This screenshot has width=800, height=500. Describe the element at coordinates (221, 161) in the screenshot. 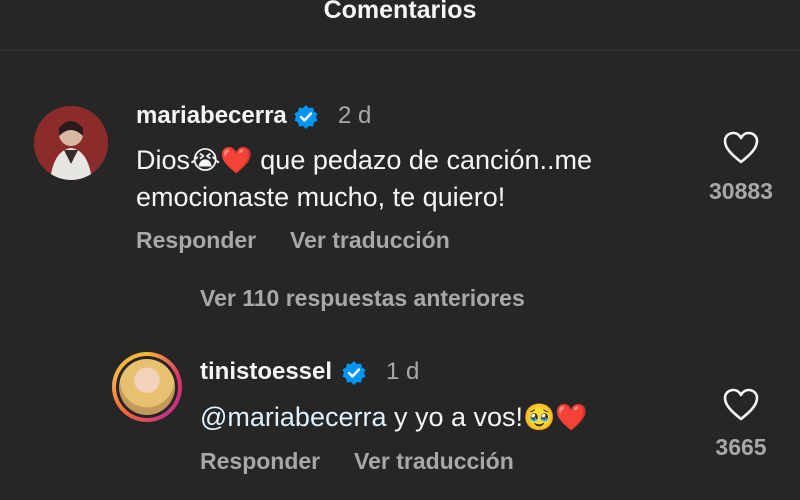

I see `crying-heart-emoji: 😭❤️` at that location.